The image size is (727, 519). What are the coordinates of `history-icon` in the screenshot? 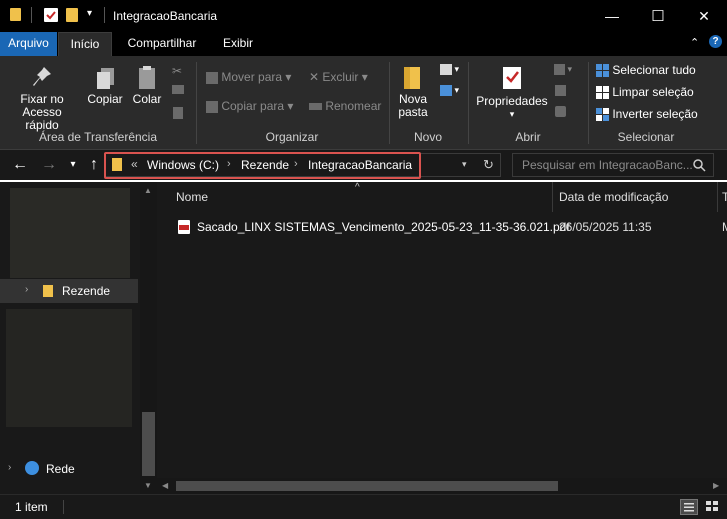 It's located at (560, 111).